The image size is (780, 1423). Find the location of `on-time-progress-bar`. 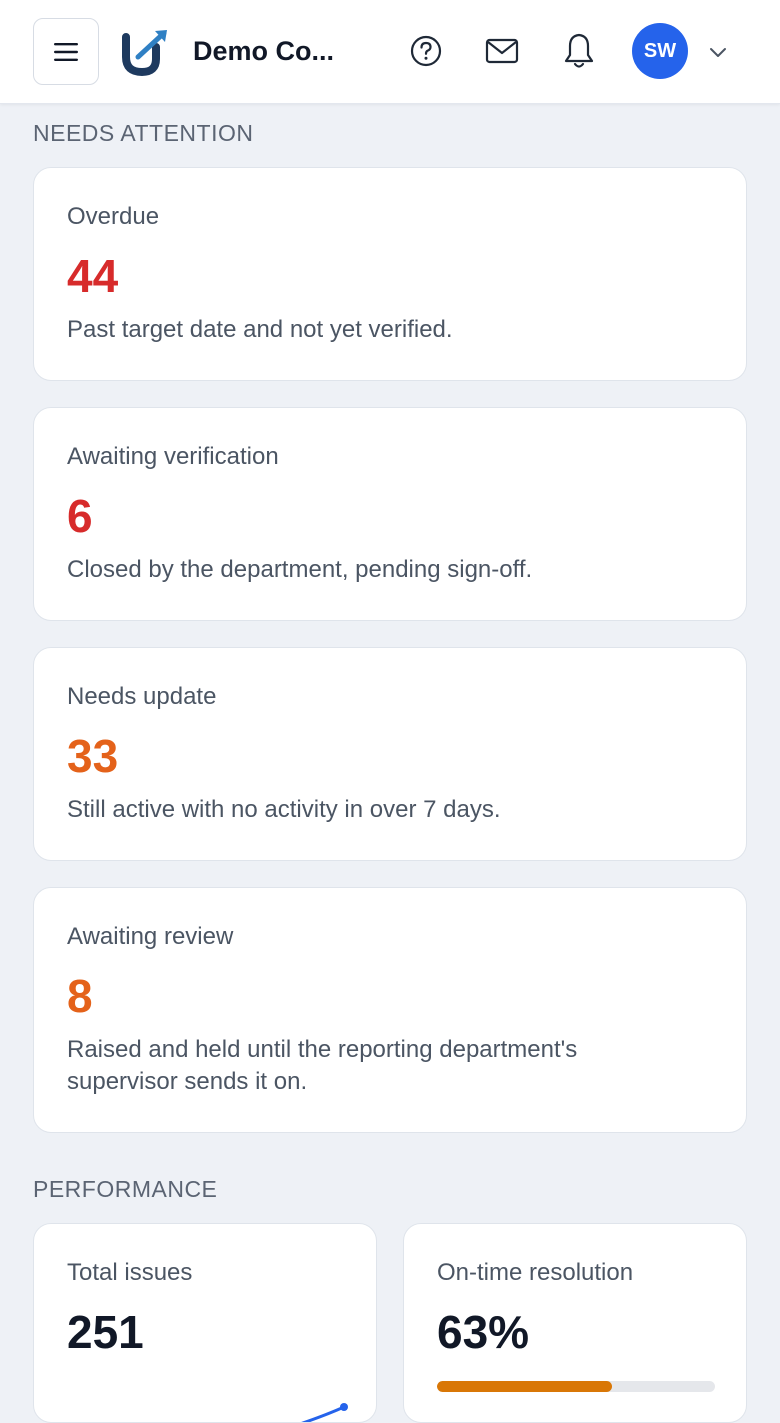

on-time-progress-bar is located at coordinates (576, 1386).